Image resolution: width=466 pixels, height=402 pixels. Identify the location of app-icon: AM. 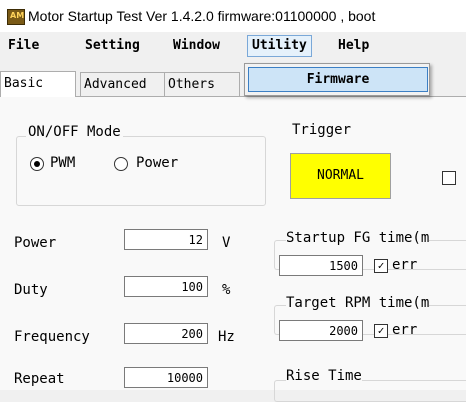
(16, 17).